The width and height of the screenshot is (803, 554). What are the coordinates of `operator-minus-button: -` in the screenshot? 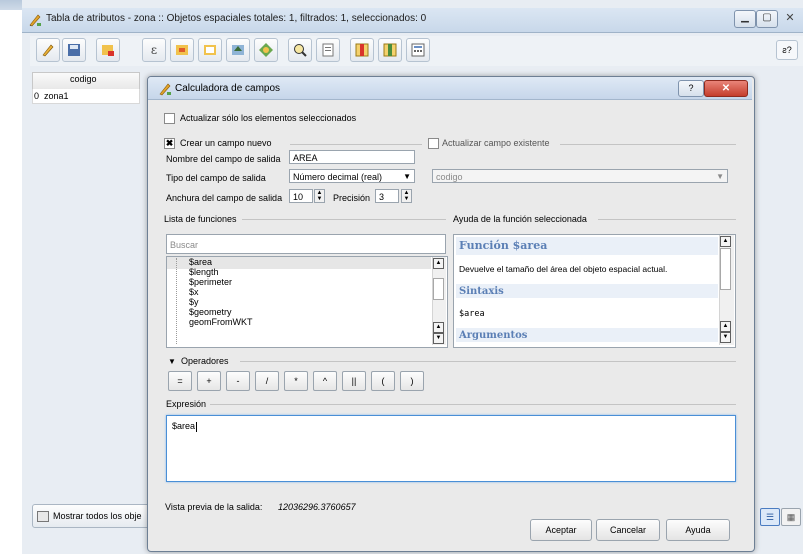 It's located at (238, 381).